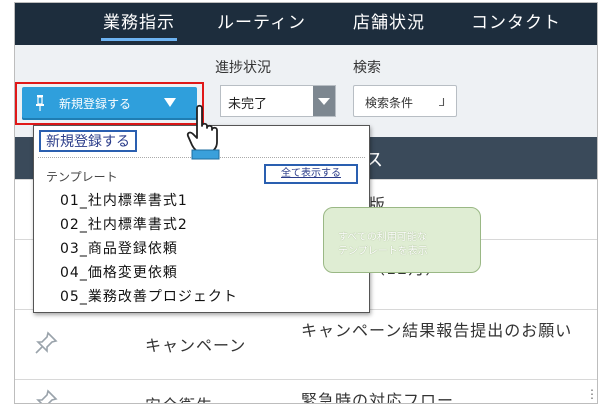 The height and width of the screenshot is (406, 600). I want to click on list-item-title: キャンペーン結果報告提出のお願い, so click(437, 330).